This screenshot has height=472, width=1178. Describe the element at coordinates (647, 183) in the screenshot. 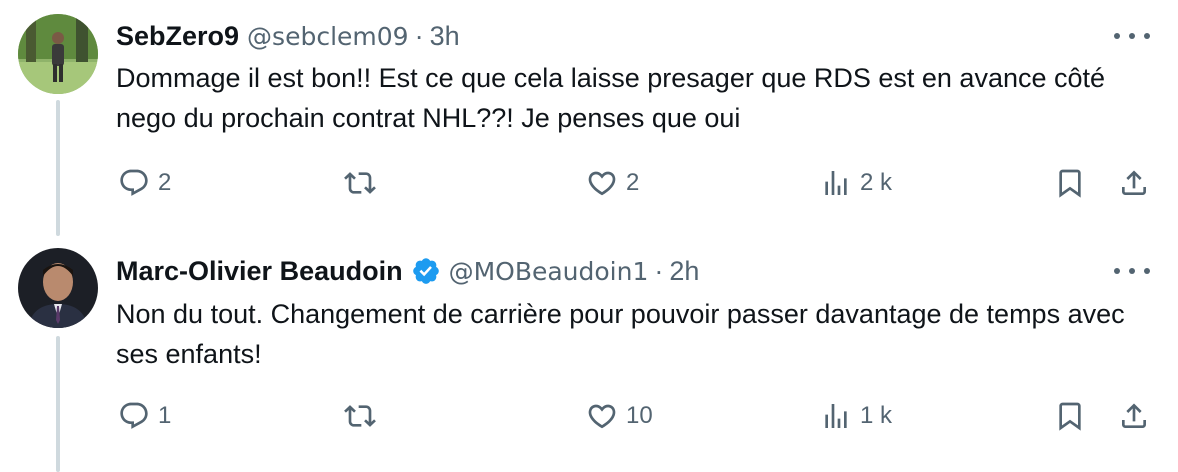

I see `action-bar: 2 2 2 k` at that location.